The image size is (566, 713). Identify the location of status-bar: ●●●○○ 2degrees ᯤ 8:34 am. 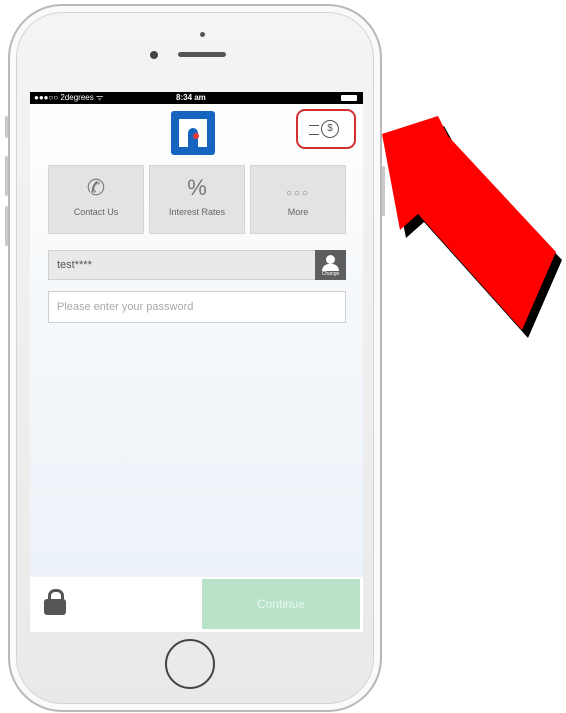
(196, 98).